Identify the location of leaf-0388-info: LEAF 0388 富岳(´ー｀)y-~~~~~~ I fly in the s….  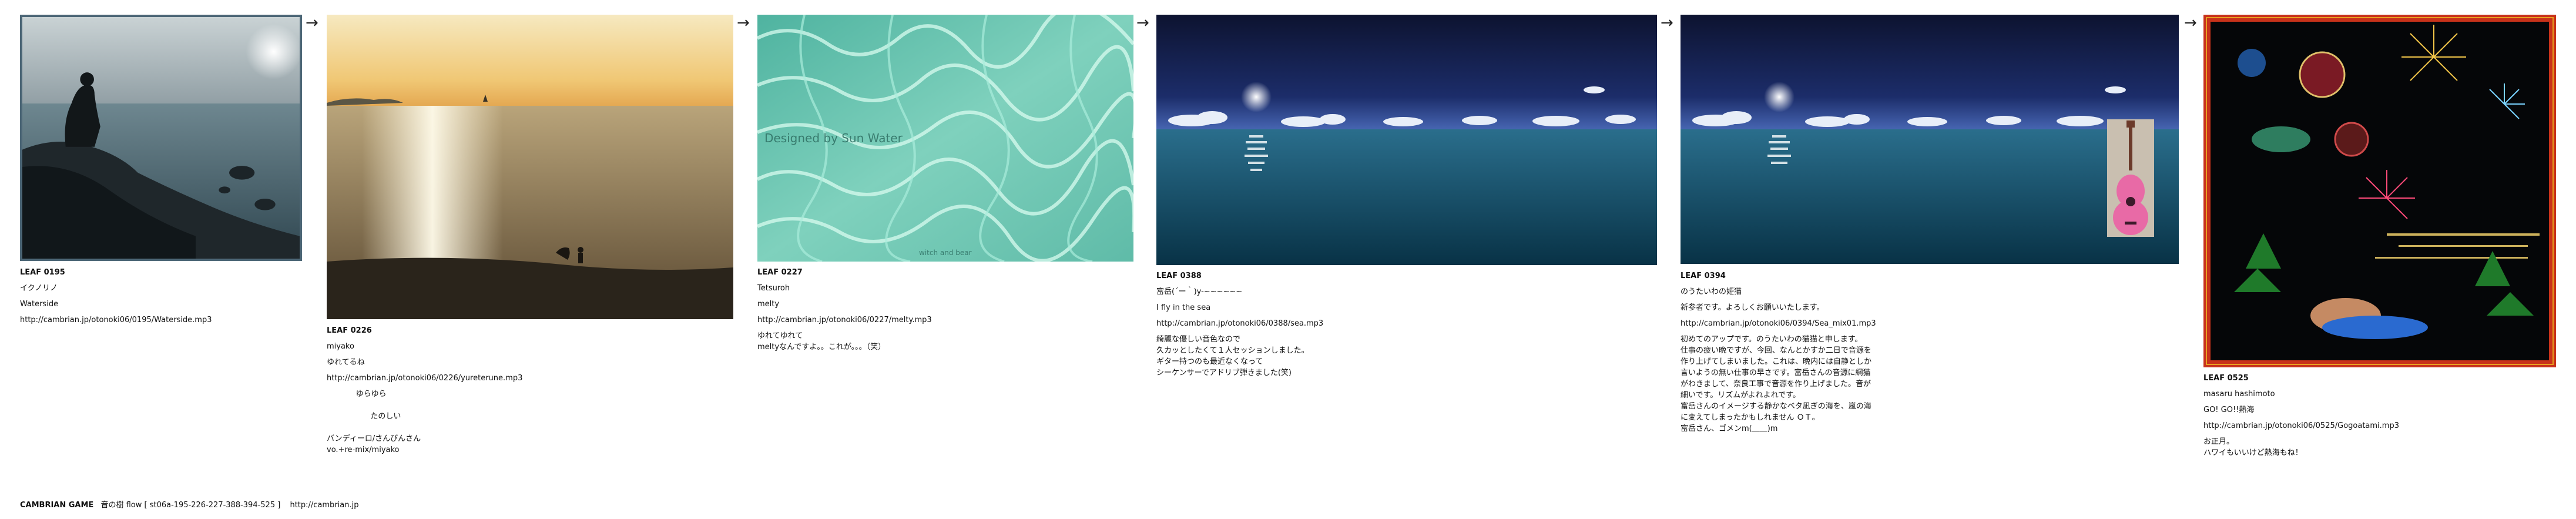
(1239, 323).